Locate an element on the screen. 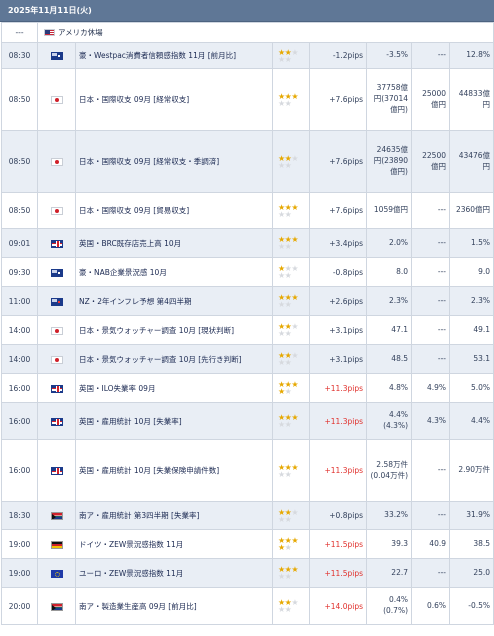 Image resolution: width=494 pixels, height=636 pixels. event-name: 英国・雇用統計 10月 [失業保険申請件数] is located at coordinates (174, 470).